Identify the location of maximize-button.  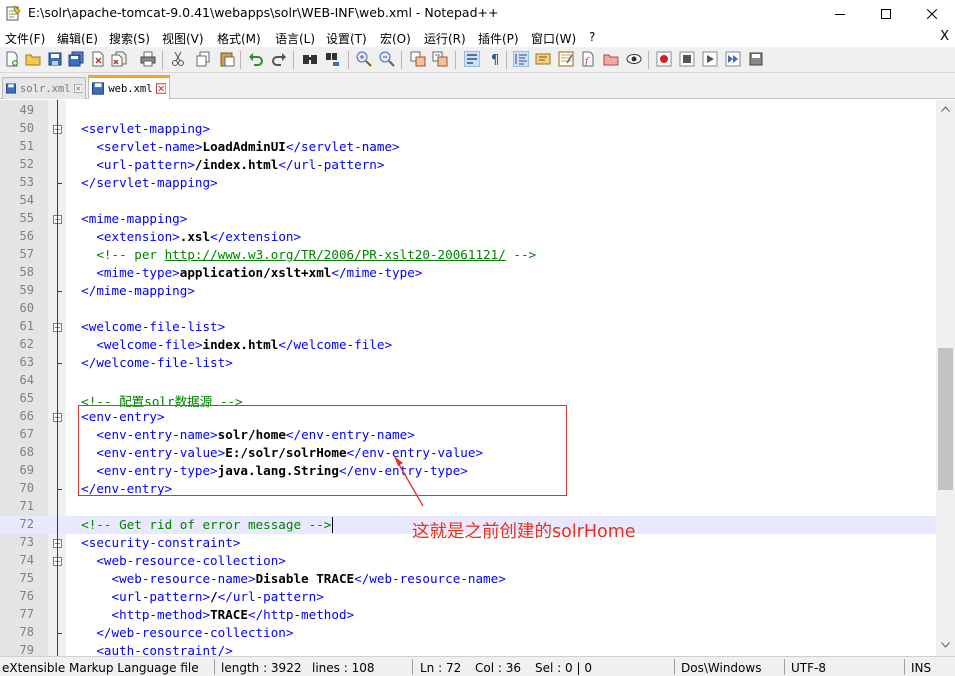
(886, 13).